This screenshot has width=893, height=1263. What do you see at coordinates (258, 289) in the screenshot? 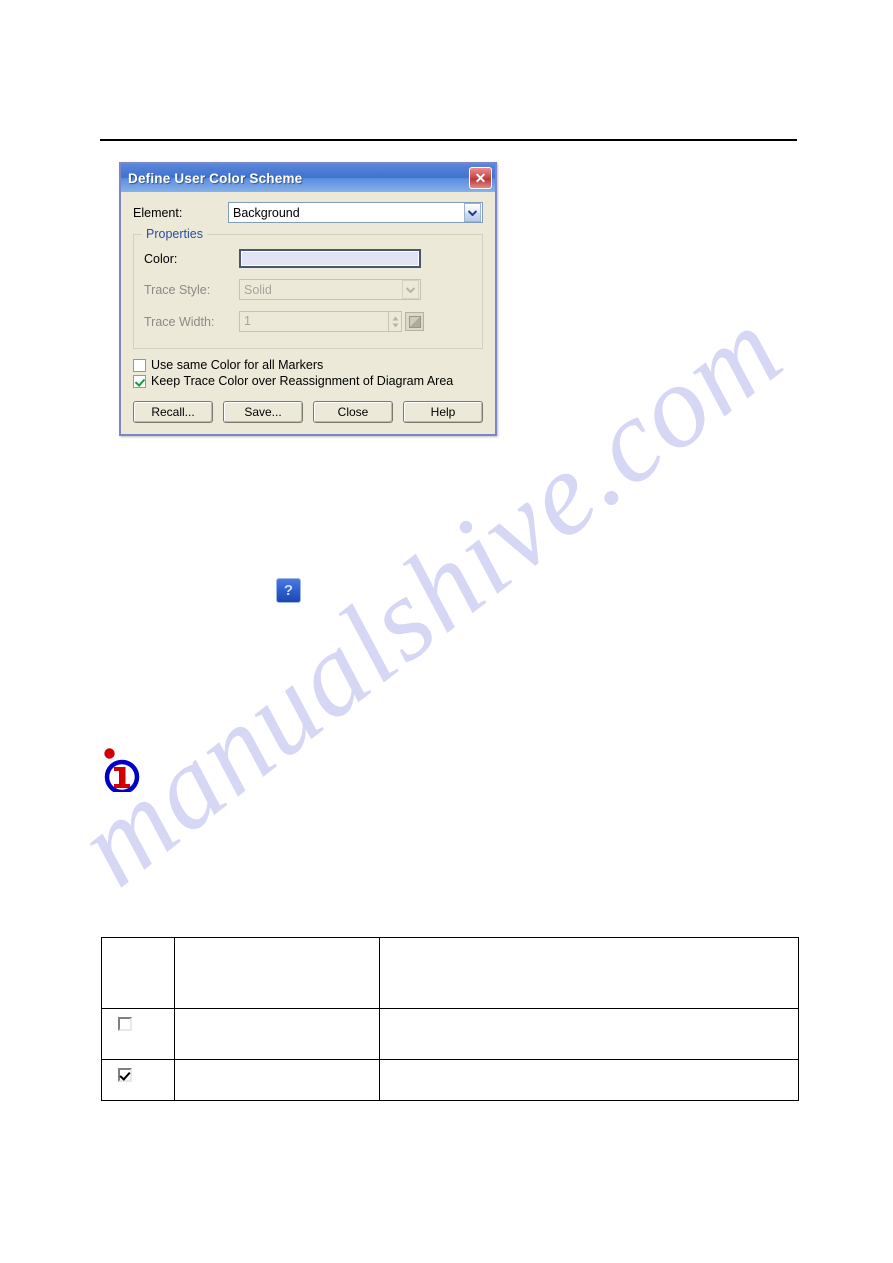
I see `trace-style-value: Solid` at bounding box center [258, 289].